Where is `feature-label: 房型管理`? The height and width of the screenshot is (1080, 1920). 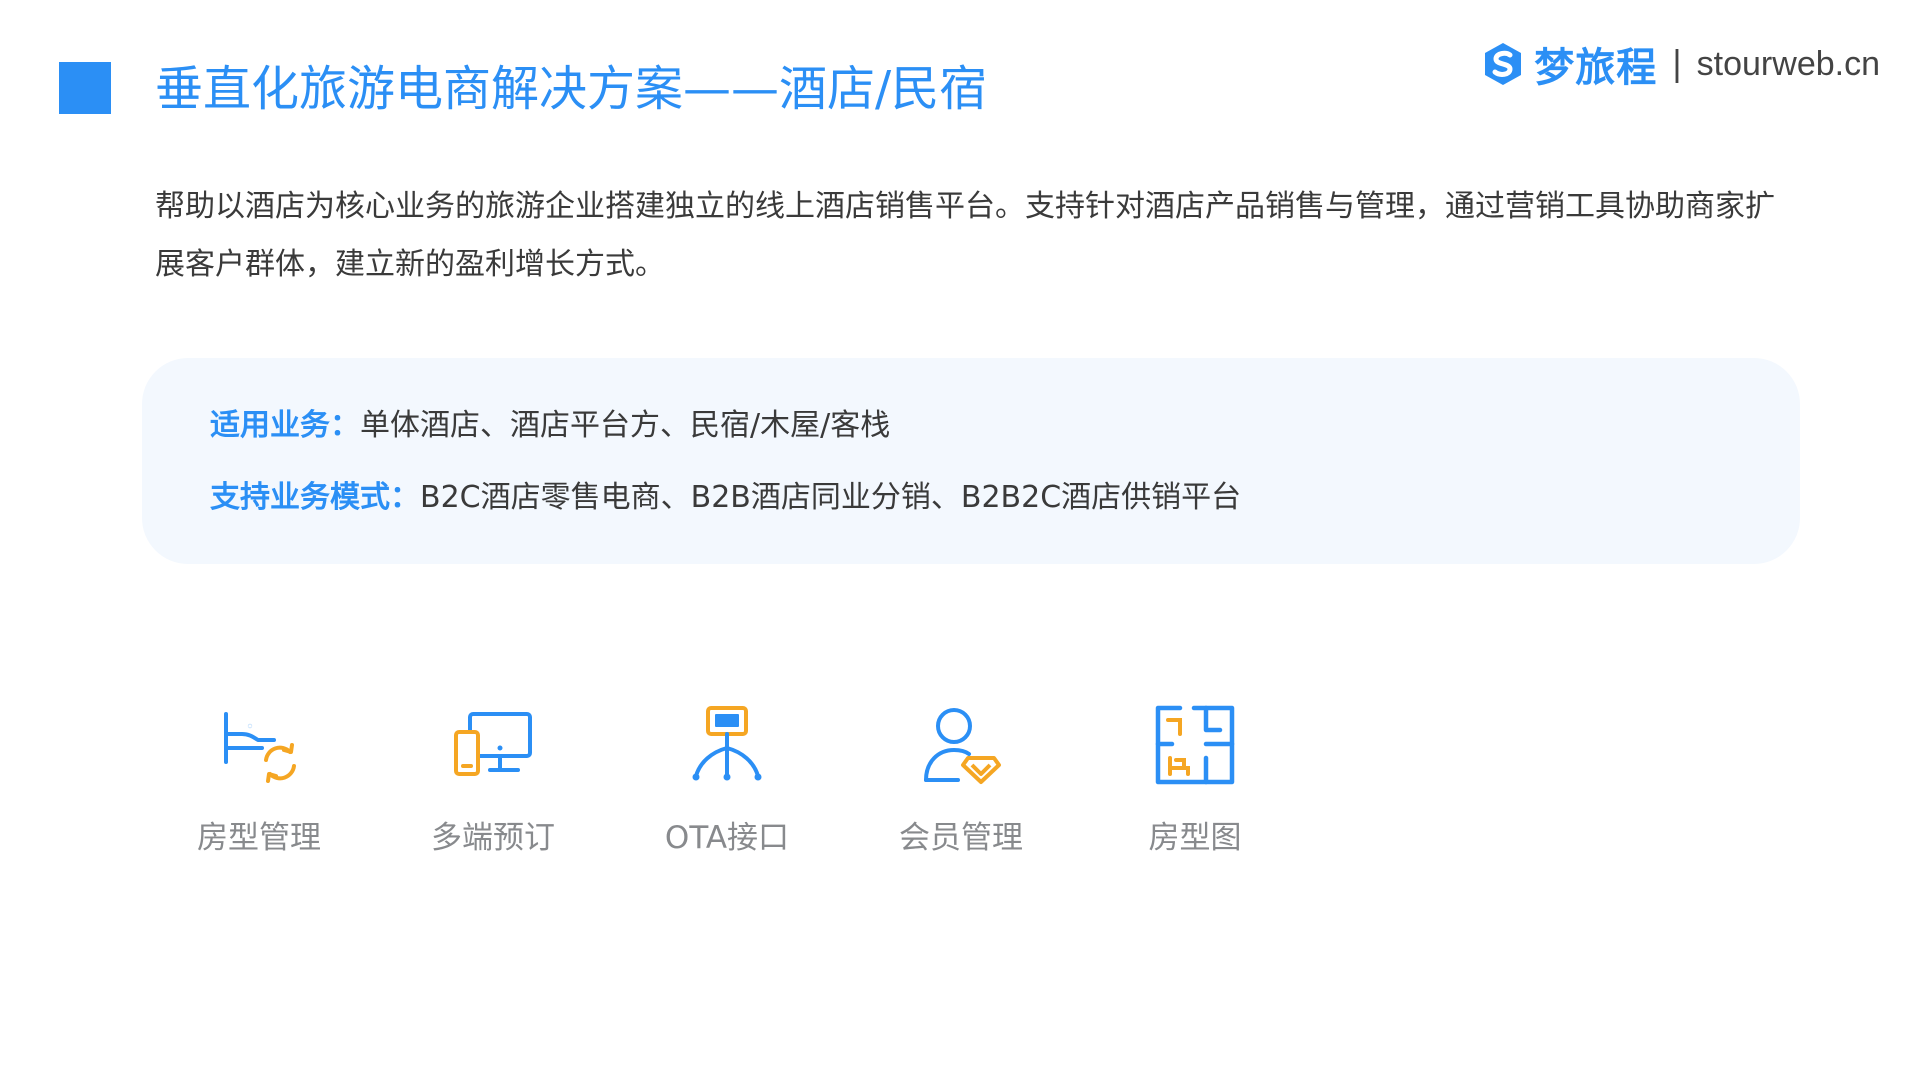 feature-label: 房型管理 is located at coordinates (259, 838).